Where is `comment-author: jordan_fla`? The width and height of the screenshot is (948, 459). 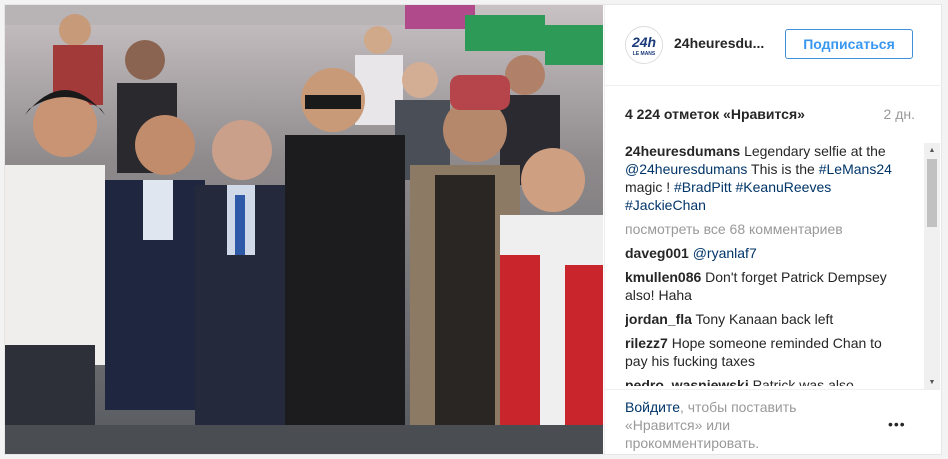 comment-author: jordan_fla is located at coordinates (658, 319).